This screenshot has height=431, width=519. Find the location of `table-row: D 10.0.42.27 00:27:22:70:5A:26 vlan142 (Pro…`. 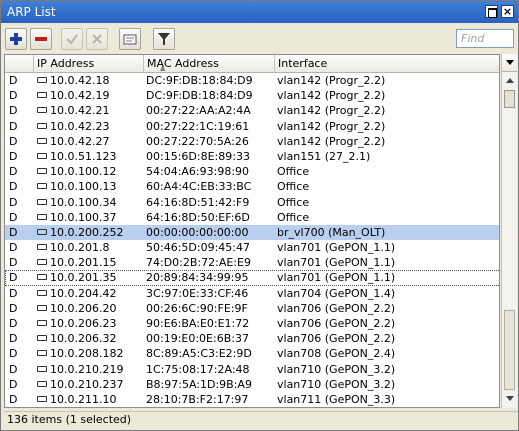

table-row: D 10.0.42.27 00:27:22:70:5A:26 vlan142 (Pro… is located at coordinates (252, 141).